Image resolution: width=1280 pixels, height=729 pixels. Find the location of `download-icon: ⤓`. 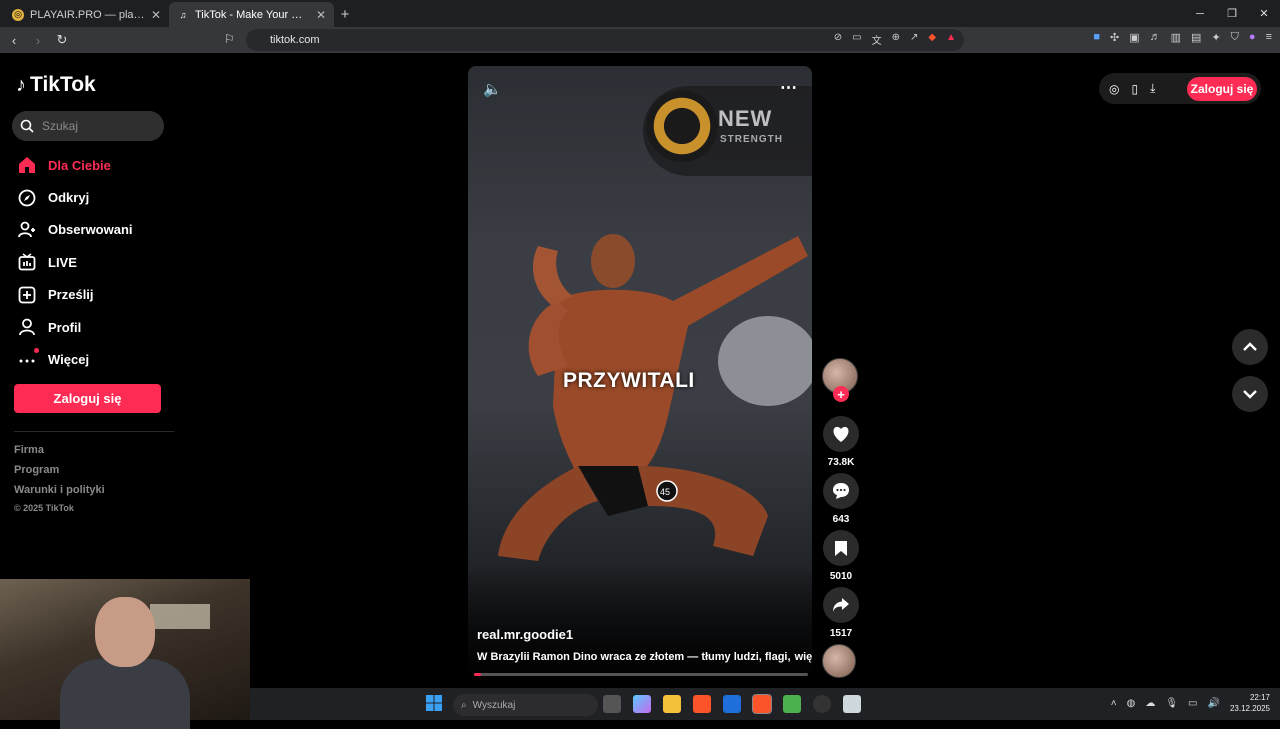

download-icon: ⤓ is located at coordinates (1152, 88).